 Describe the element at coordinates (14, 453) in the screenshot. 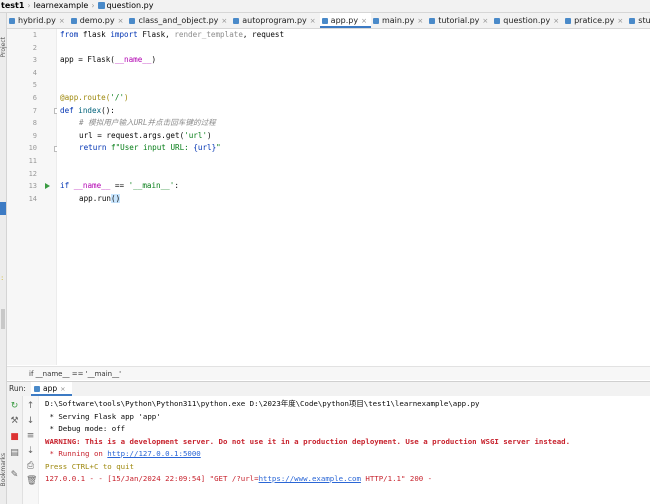

I see `layout-icon: ▤` at that location.